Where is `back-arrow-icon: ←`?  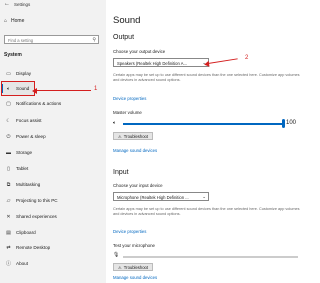 back-arrow-icon: ← is located at coordinates (7, 4).